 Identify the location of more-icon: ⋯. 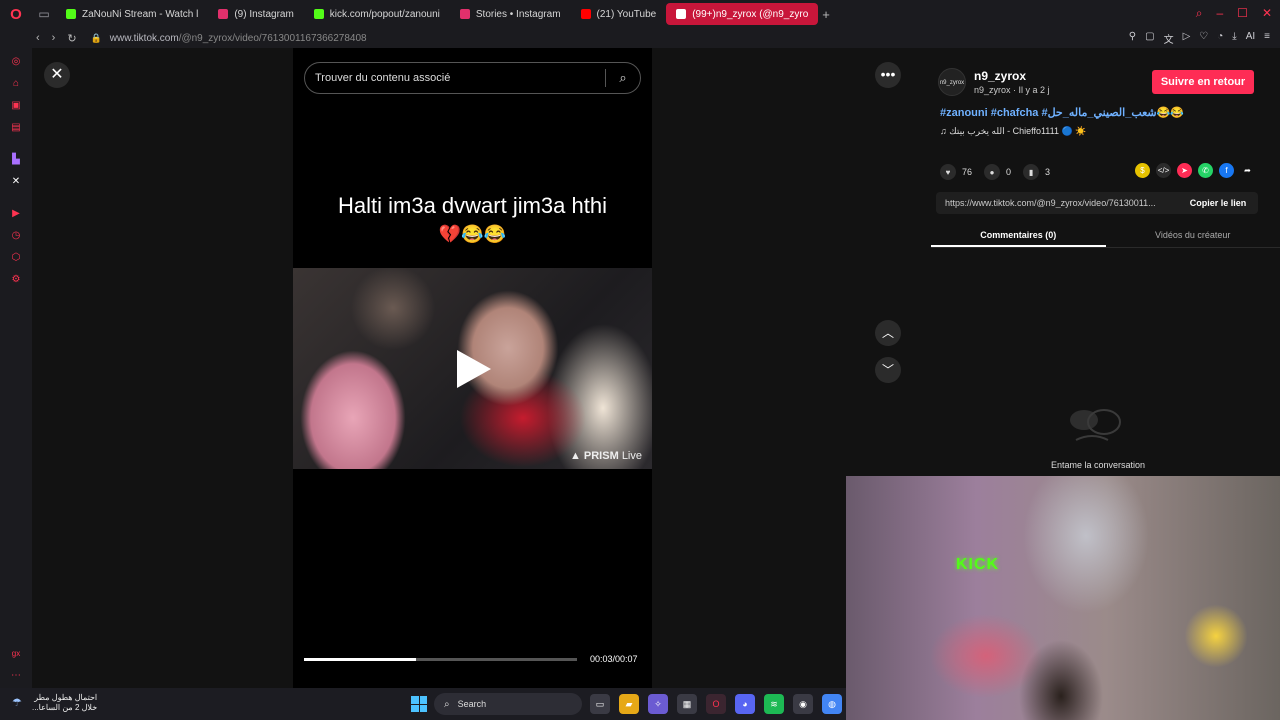
(16, 676).